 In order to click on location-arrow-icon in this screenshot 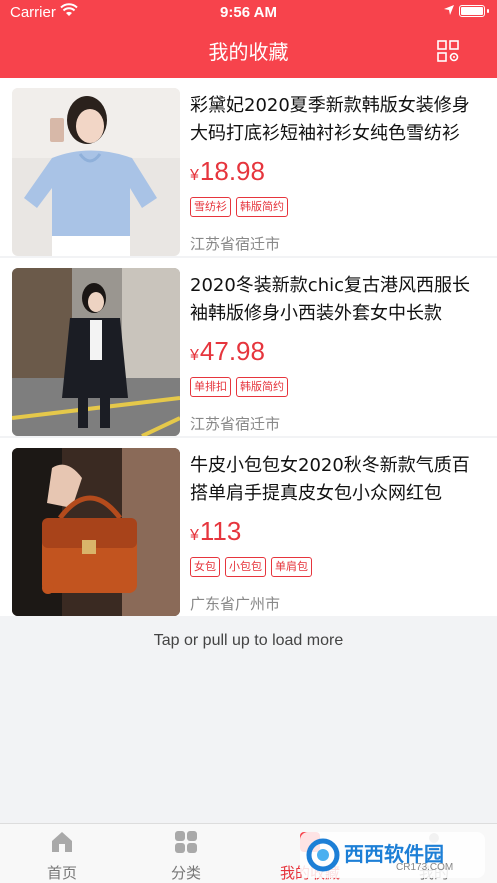, I will do `click(449, 10)`.